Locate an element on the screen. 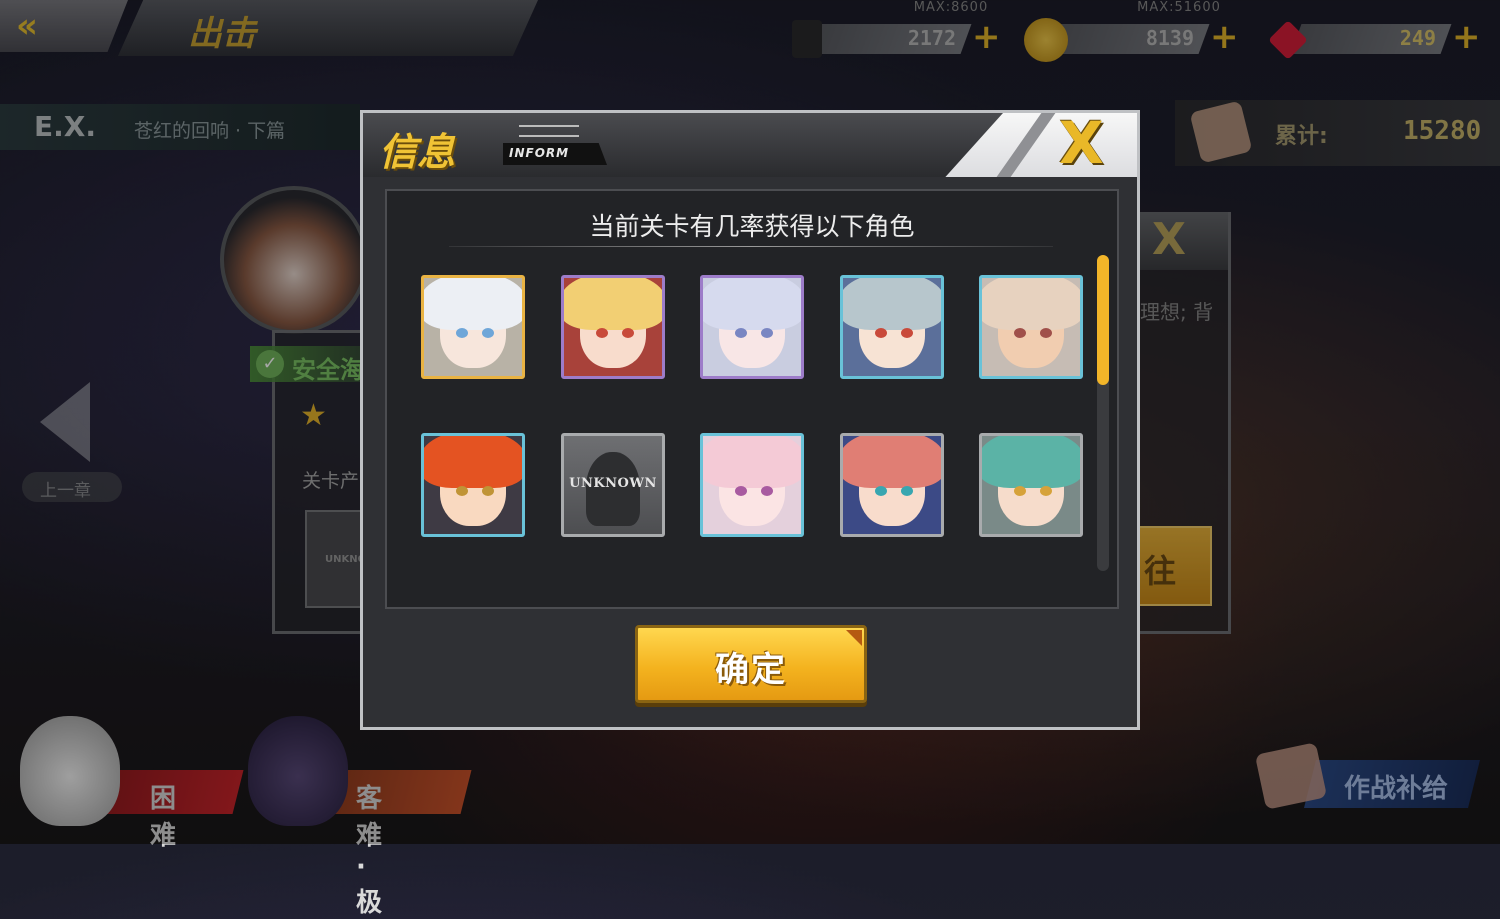 The width and height of the screenshot is (1500, 919). star-icon: ★ is located at coordinates (313, 415).